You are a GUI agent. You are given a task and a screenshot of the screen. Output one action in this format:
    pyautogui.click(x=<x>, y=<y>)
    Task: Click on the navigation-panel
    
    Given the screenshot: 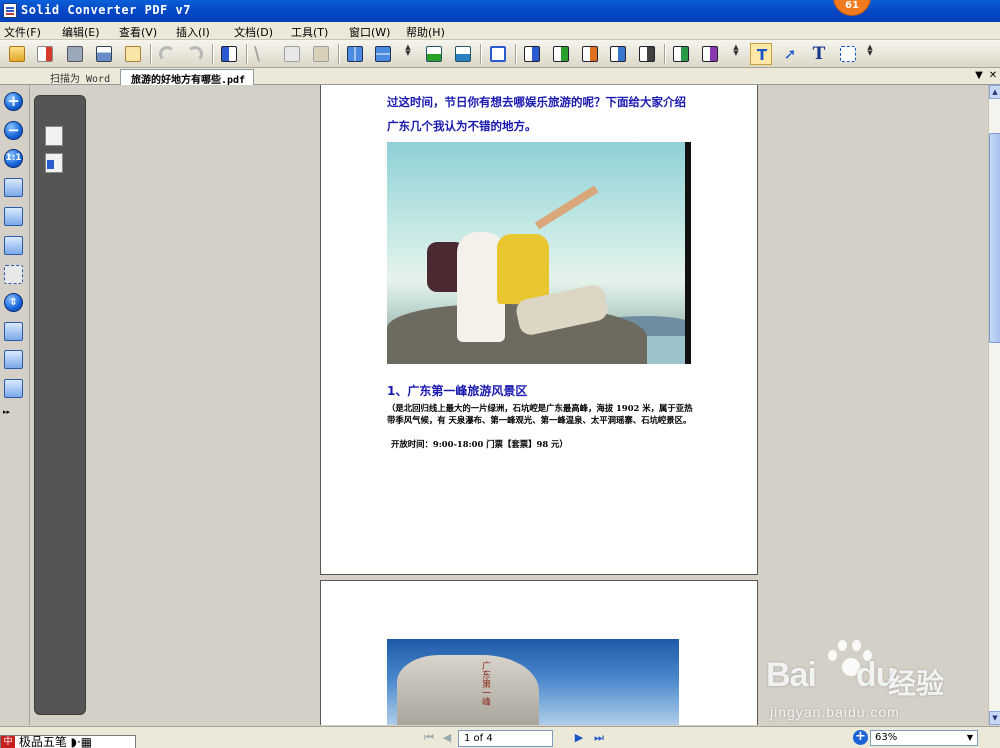 What is the action you would take?
    pyautogui.click(x=60, y=405)
    